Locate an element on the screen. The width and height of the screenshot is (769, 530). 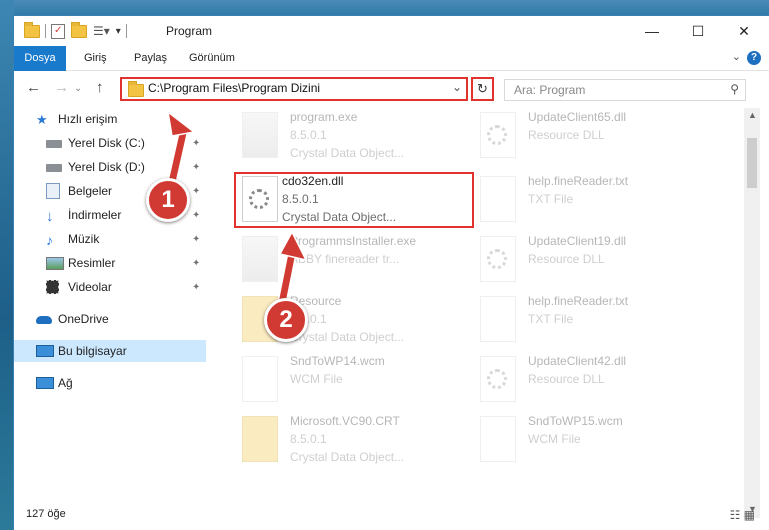
refresh-button: ↻ is located at coordinates (482, 89).